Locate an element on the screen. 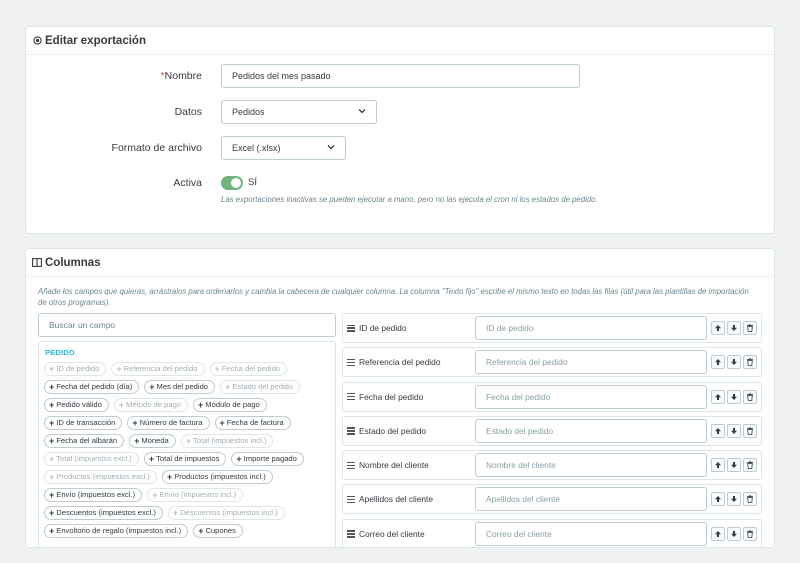  field-chip: + Productos (impuestos incl.) is located at coordinates (217, 477).